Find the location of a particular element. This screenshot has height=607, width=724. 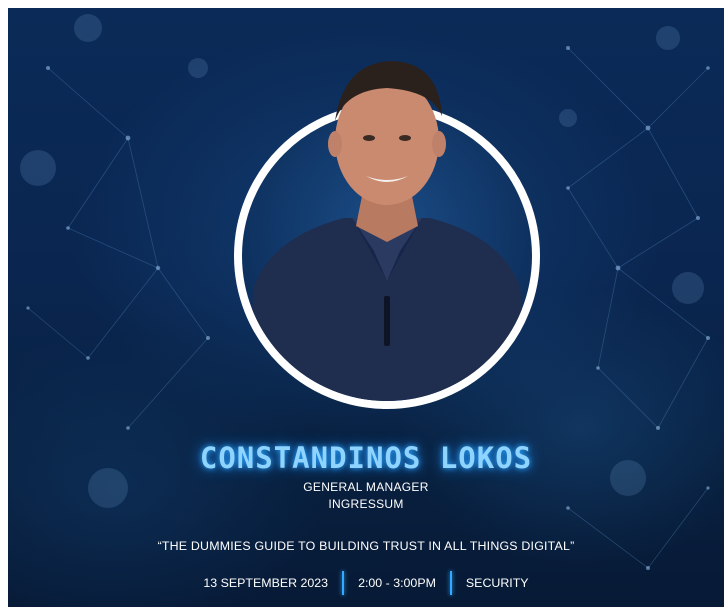

speaker-company: INGRESSUM is located at coordinates (366, 504).